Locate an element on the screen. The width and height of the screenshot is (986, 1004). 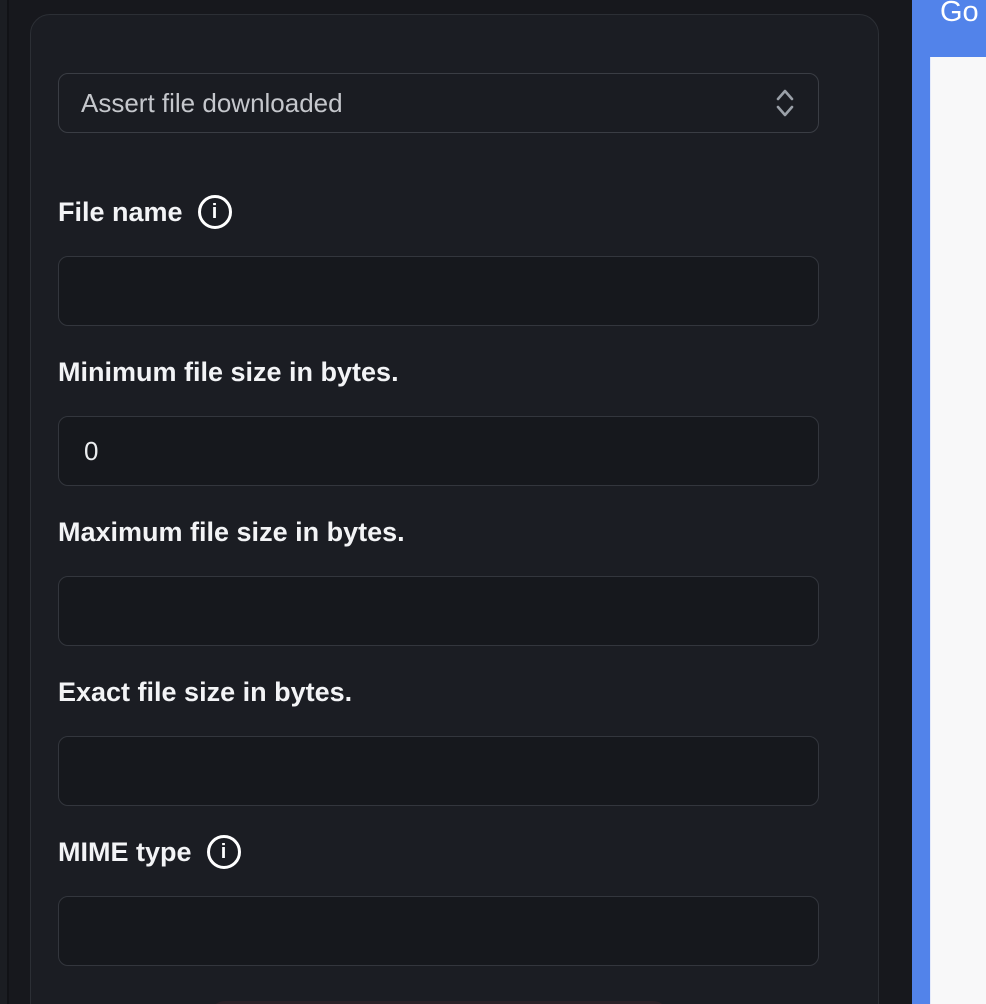
min-file-size-input is located at coordinates (438, 451).